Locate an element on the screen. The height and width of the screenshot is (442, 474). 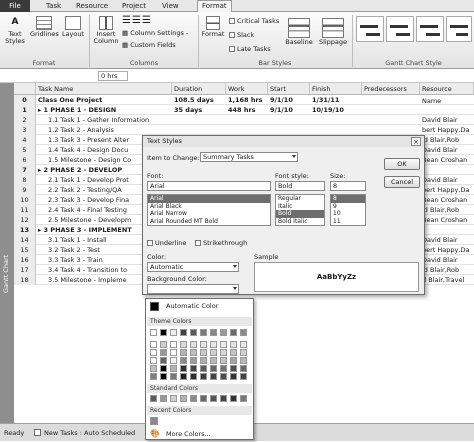
row-number: 3 is located at coordinates (25, 130).